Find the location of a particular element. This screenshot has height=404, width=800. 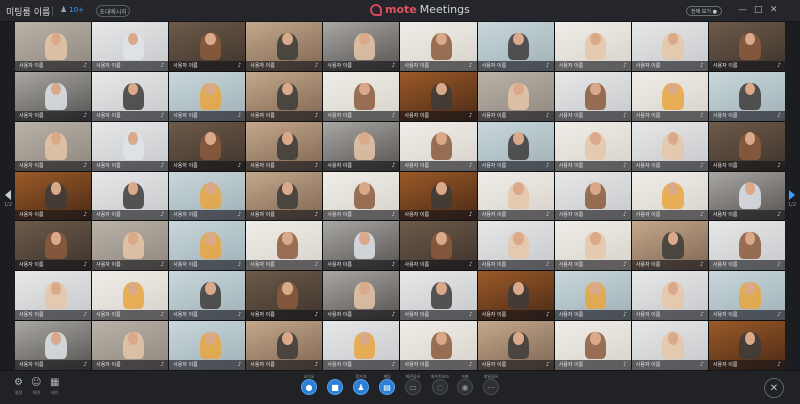

whiteboard-button: 화이트보드 ◌ is located at coordinates (440, 384).